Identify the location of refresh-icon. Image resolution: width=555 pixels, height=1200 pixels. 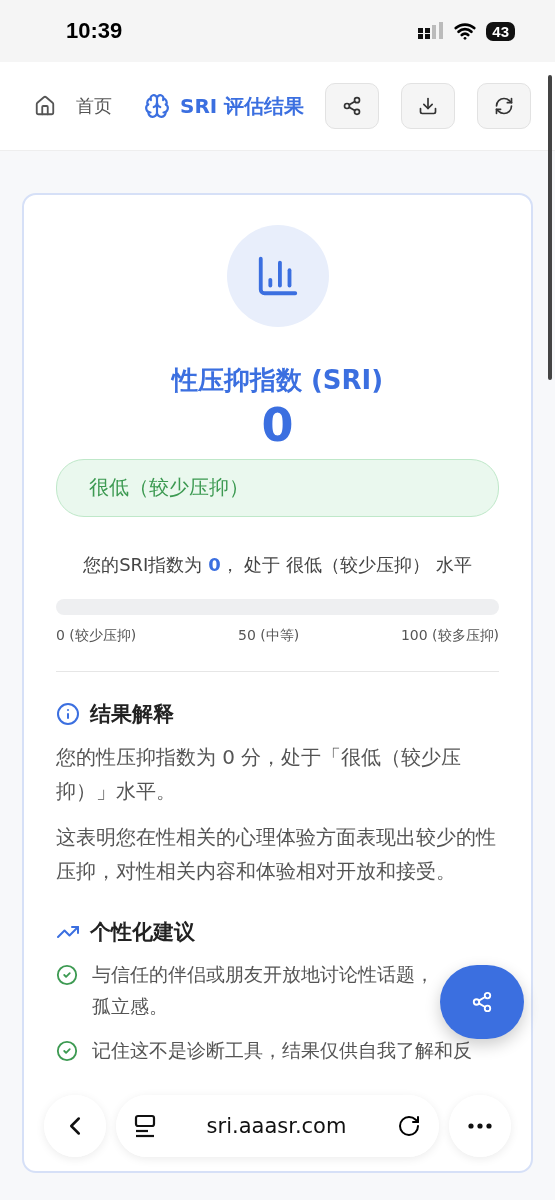
(504, 106).